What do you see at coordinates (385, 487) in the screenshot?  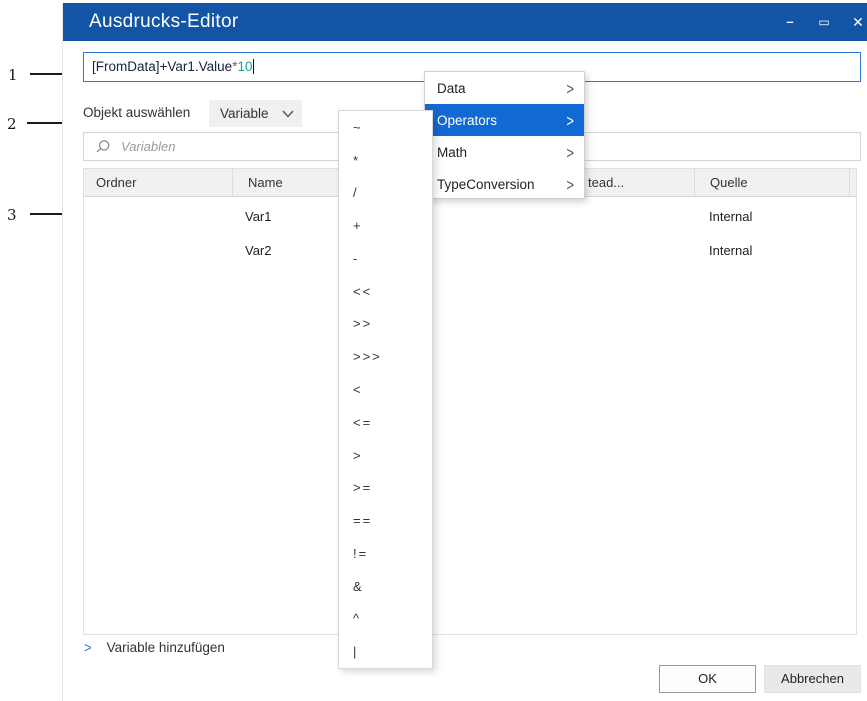 I see `operator-item-greater-equal: >=` at bounding box center [385, 487].